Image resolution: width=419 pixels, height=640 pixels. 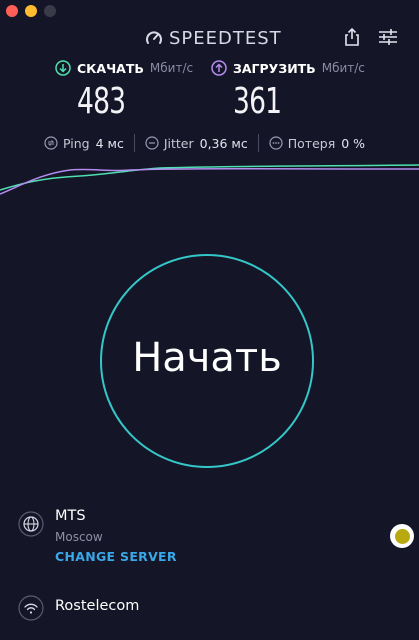 What do you see at coordinates (79, 537) in the screenshot?
I see `server-city: Moscow` at bounding box center [79, 537].